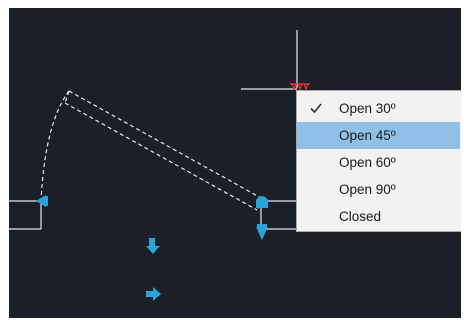  I want to click on menu-item-open-60: Open 60º, so click(379, 162).